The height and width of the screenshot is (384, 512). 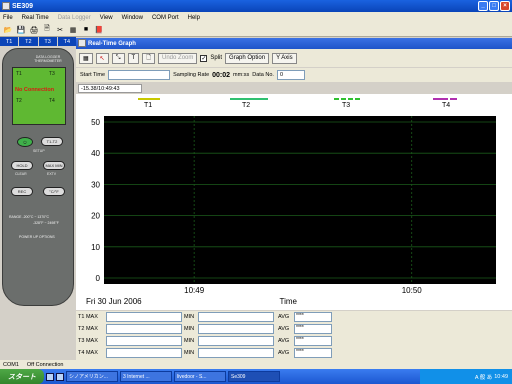 I want to click on graph-window-title-bar: Real-Time Graph, so click(x=294, y=43).